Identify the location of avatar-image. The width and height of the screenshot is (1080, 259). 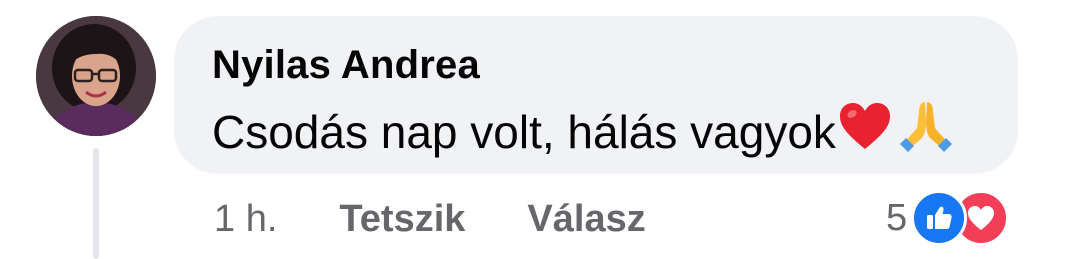
(96, 76).